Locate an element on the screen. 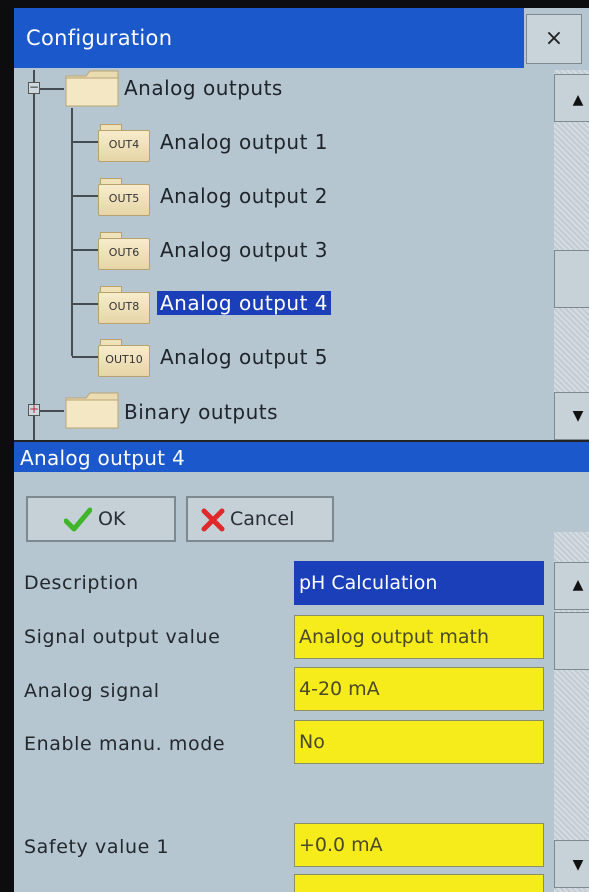 The height and width of the screenshot is (892, 589). tree-item-analog-output-4: Analog output 4 is located at coordinates (244, 303).